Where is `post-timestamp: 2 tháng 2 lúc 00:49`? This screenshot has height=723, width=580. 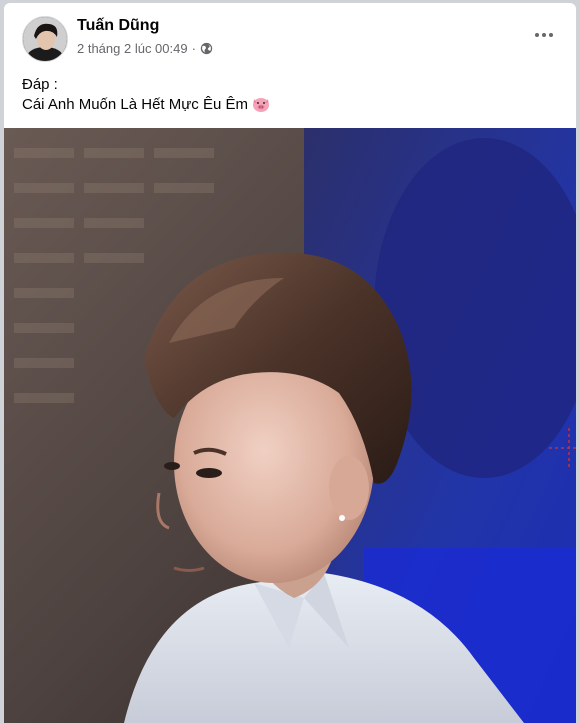 post-timestamp: 2 tháng 2 lúc 00:49 is located at coordinates (132, 48).